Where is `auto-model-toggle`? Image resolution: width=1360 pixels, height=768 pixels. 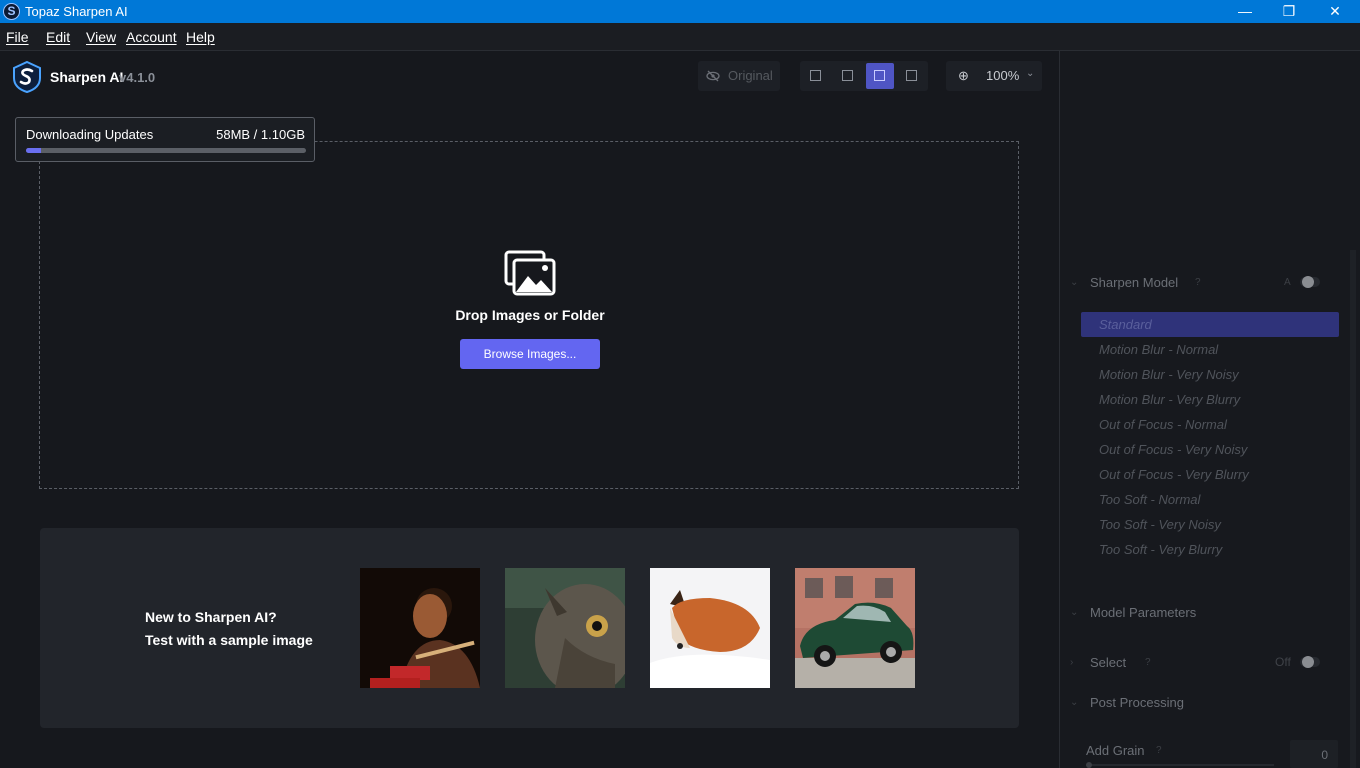 auto-model-toggle is located at coordinates (1310, 282).